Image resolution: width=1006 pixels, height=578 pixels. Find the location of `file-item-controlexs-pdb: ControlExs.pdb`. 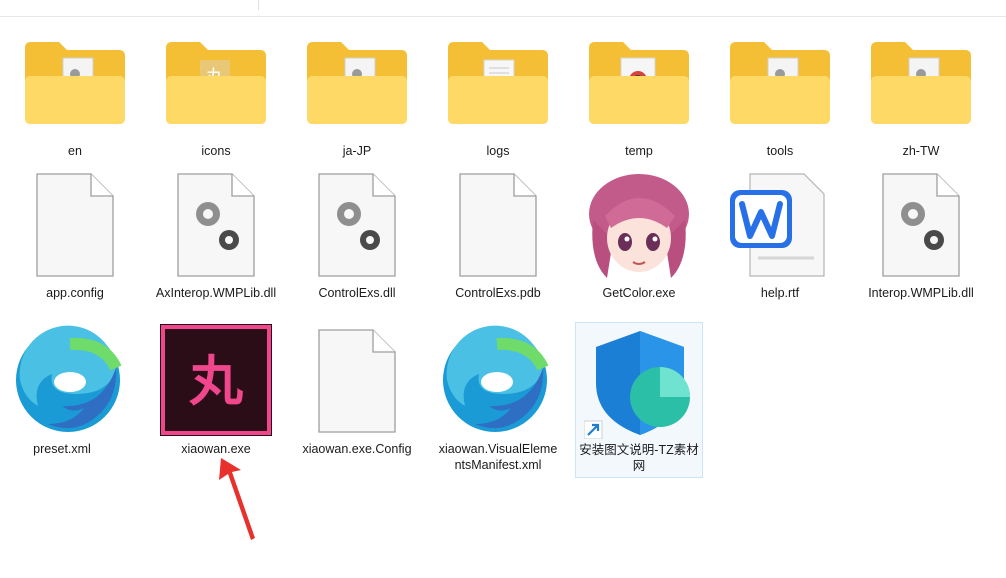

file-item-controlexs-pdb: ControlExs.pdb is located at coordinates (498, 245).